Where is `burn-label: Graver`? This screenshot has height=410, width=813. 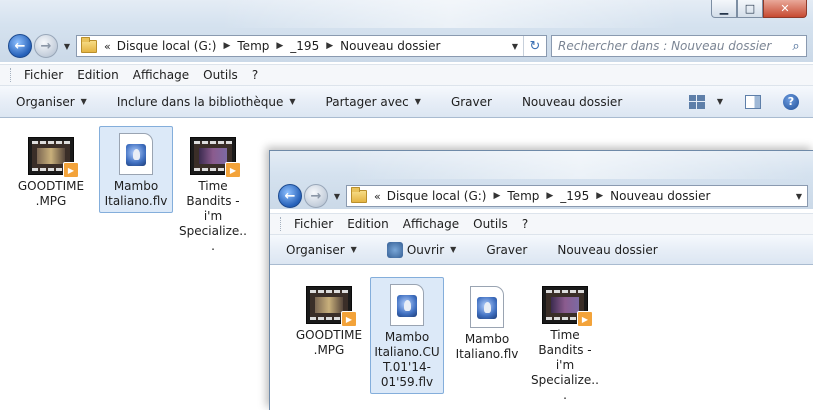 burn-label: Graver is located at coordinates (471, 101).